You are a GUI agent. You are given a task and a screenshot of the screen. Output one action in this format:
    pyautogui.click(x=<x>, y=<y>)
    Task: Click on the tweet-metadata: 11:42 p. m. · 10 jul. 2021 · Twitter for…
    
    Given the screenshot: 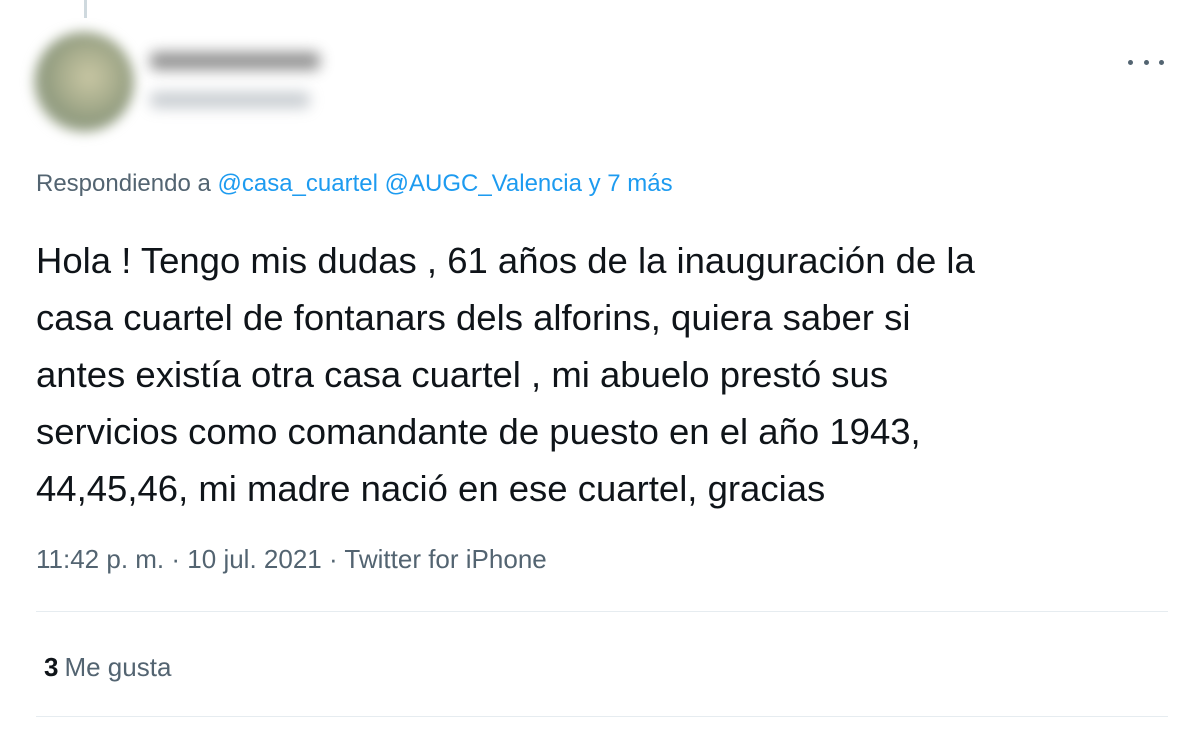 What is the action you would take?
    pyautogui.click(x=291, y=559)
    